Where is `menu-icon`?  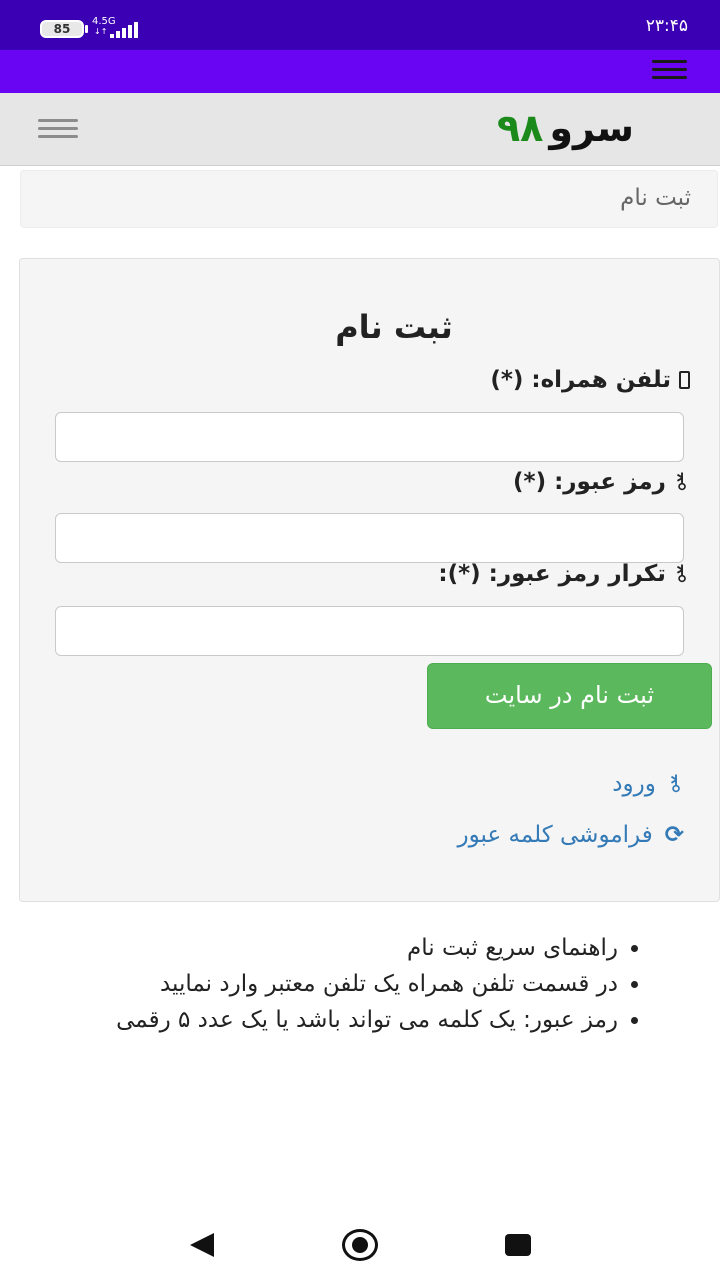
menu-icon is located at coordinates (669, 70).